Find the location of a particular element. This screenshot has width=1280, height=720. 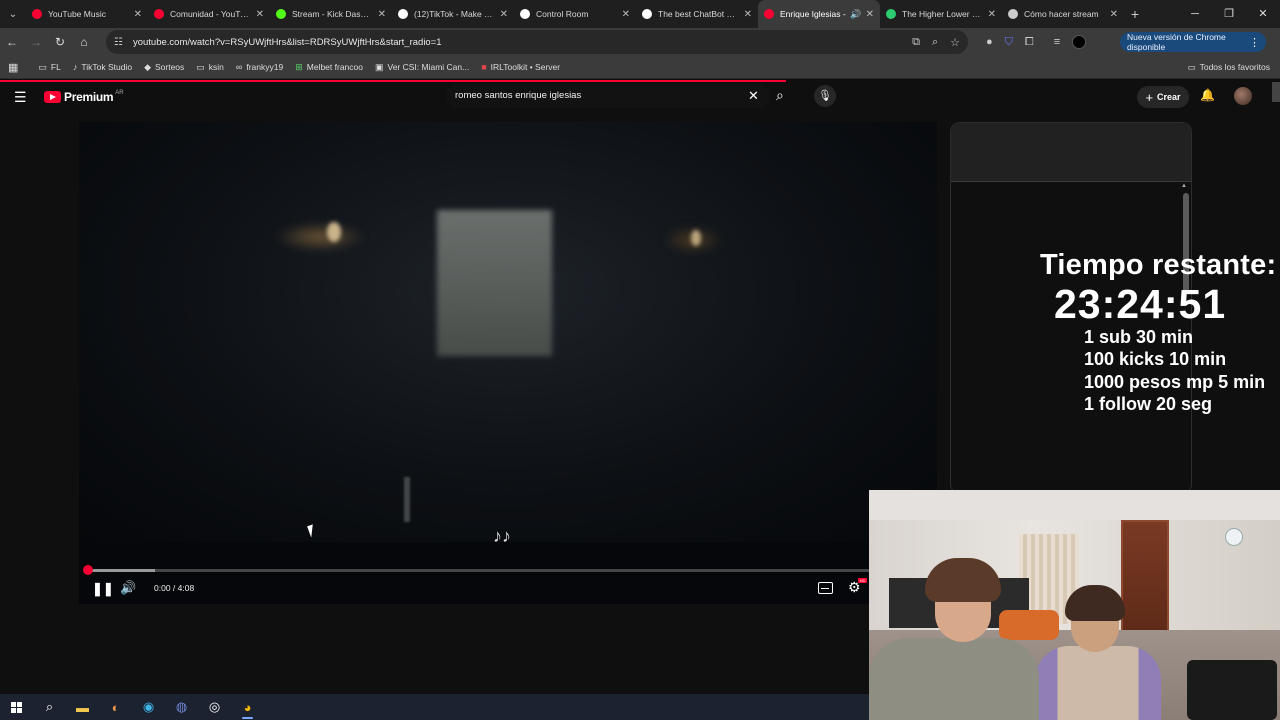

browser-tab: Stream - Kick Dashboard ✕ is located at coordinates (331, 14).